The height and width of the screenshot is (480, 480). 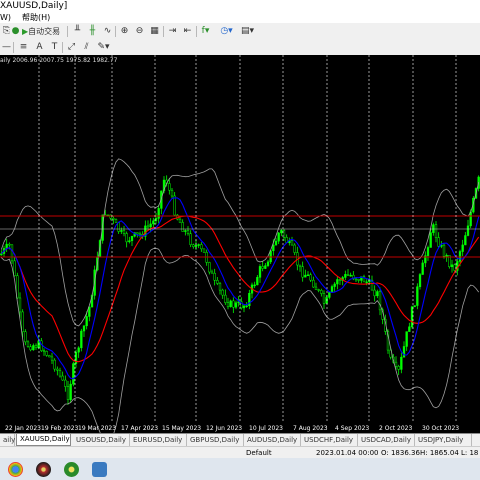 What do you see at coordinates (224, 428) in the screenshot?
I see `date-label: 12 Jun 2023` at bounding box center [224, 428].